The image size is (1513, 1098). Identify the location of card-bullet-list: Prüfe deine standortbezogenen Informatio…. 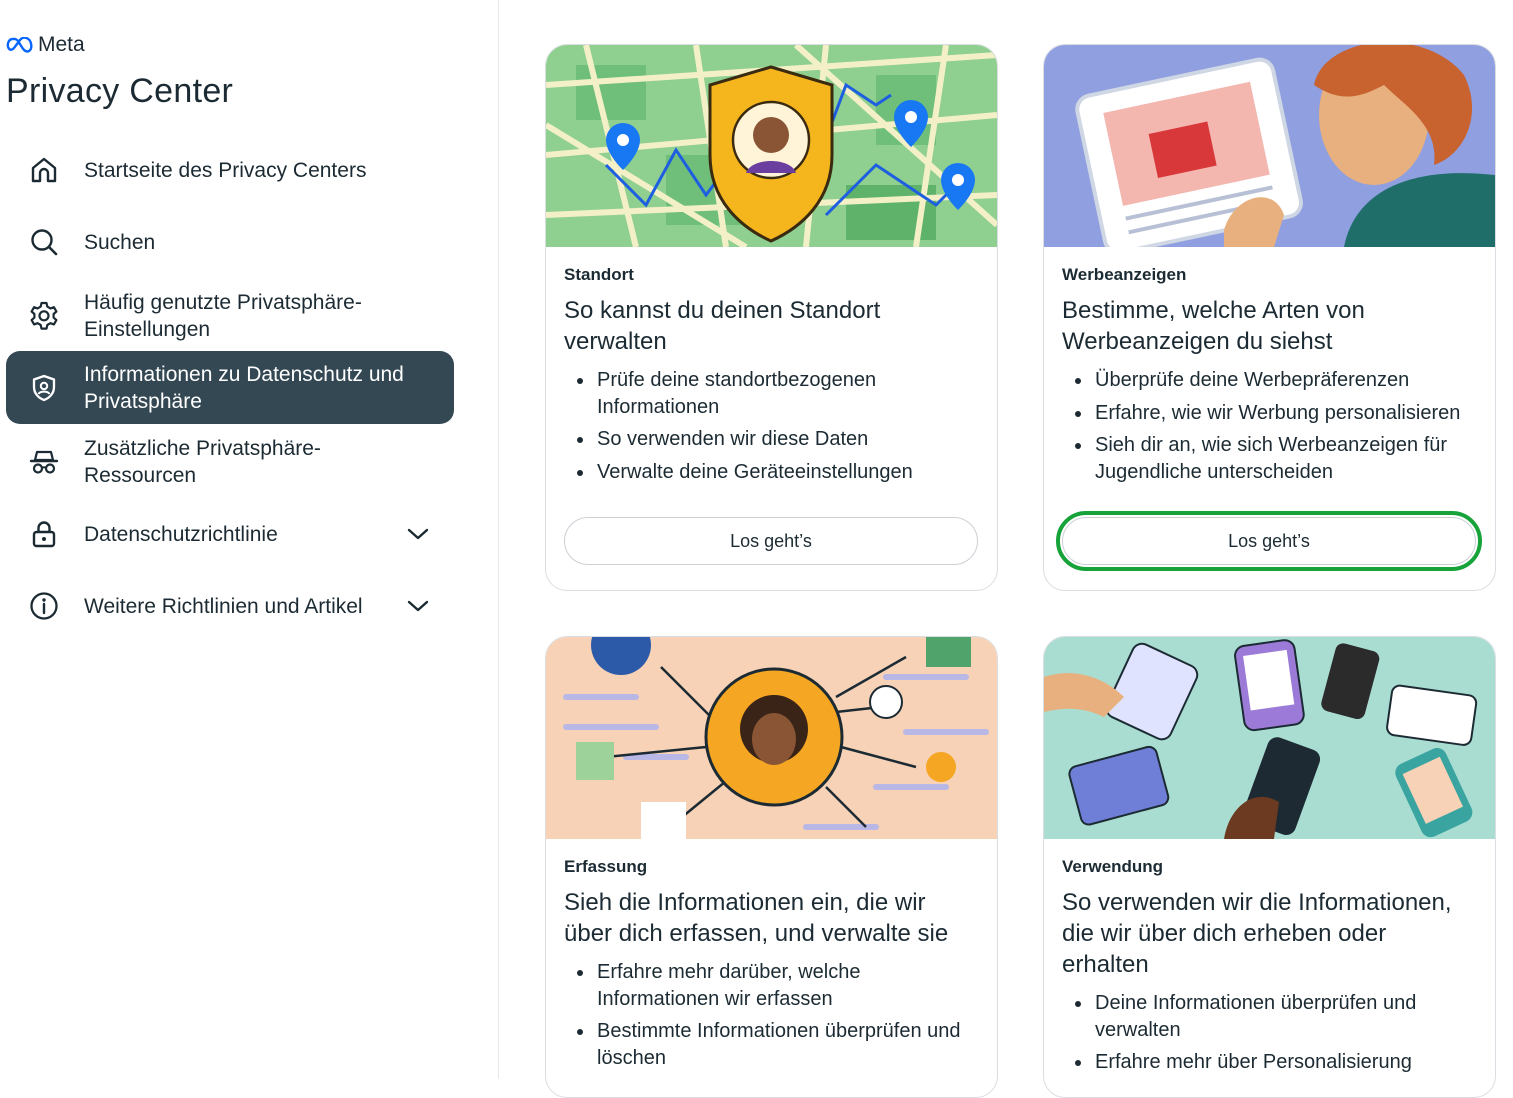
(769, 429).